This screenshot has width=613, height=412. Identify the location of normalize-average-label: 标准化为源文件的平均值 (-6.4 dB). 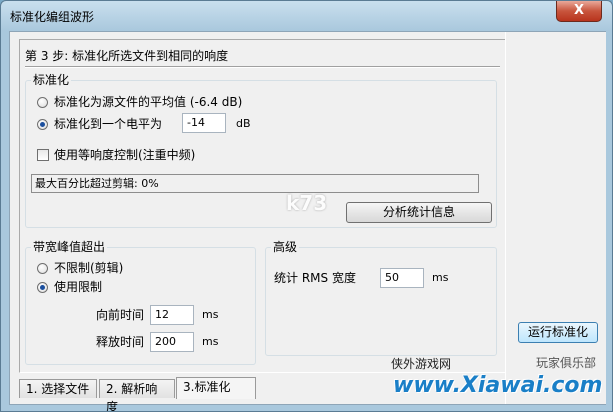
(148, 102).